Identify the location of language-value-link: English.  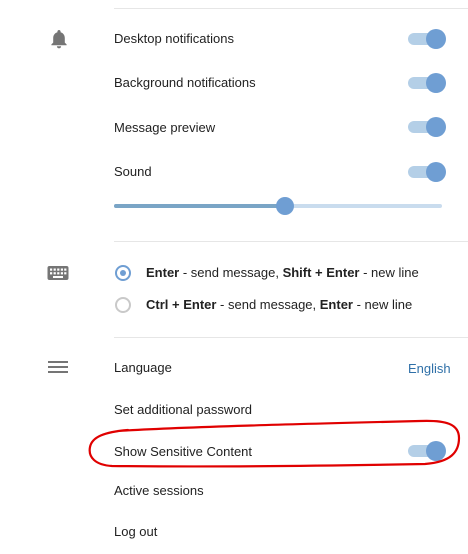
(429, 368).